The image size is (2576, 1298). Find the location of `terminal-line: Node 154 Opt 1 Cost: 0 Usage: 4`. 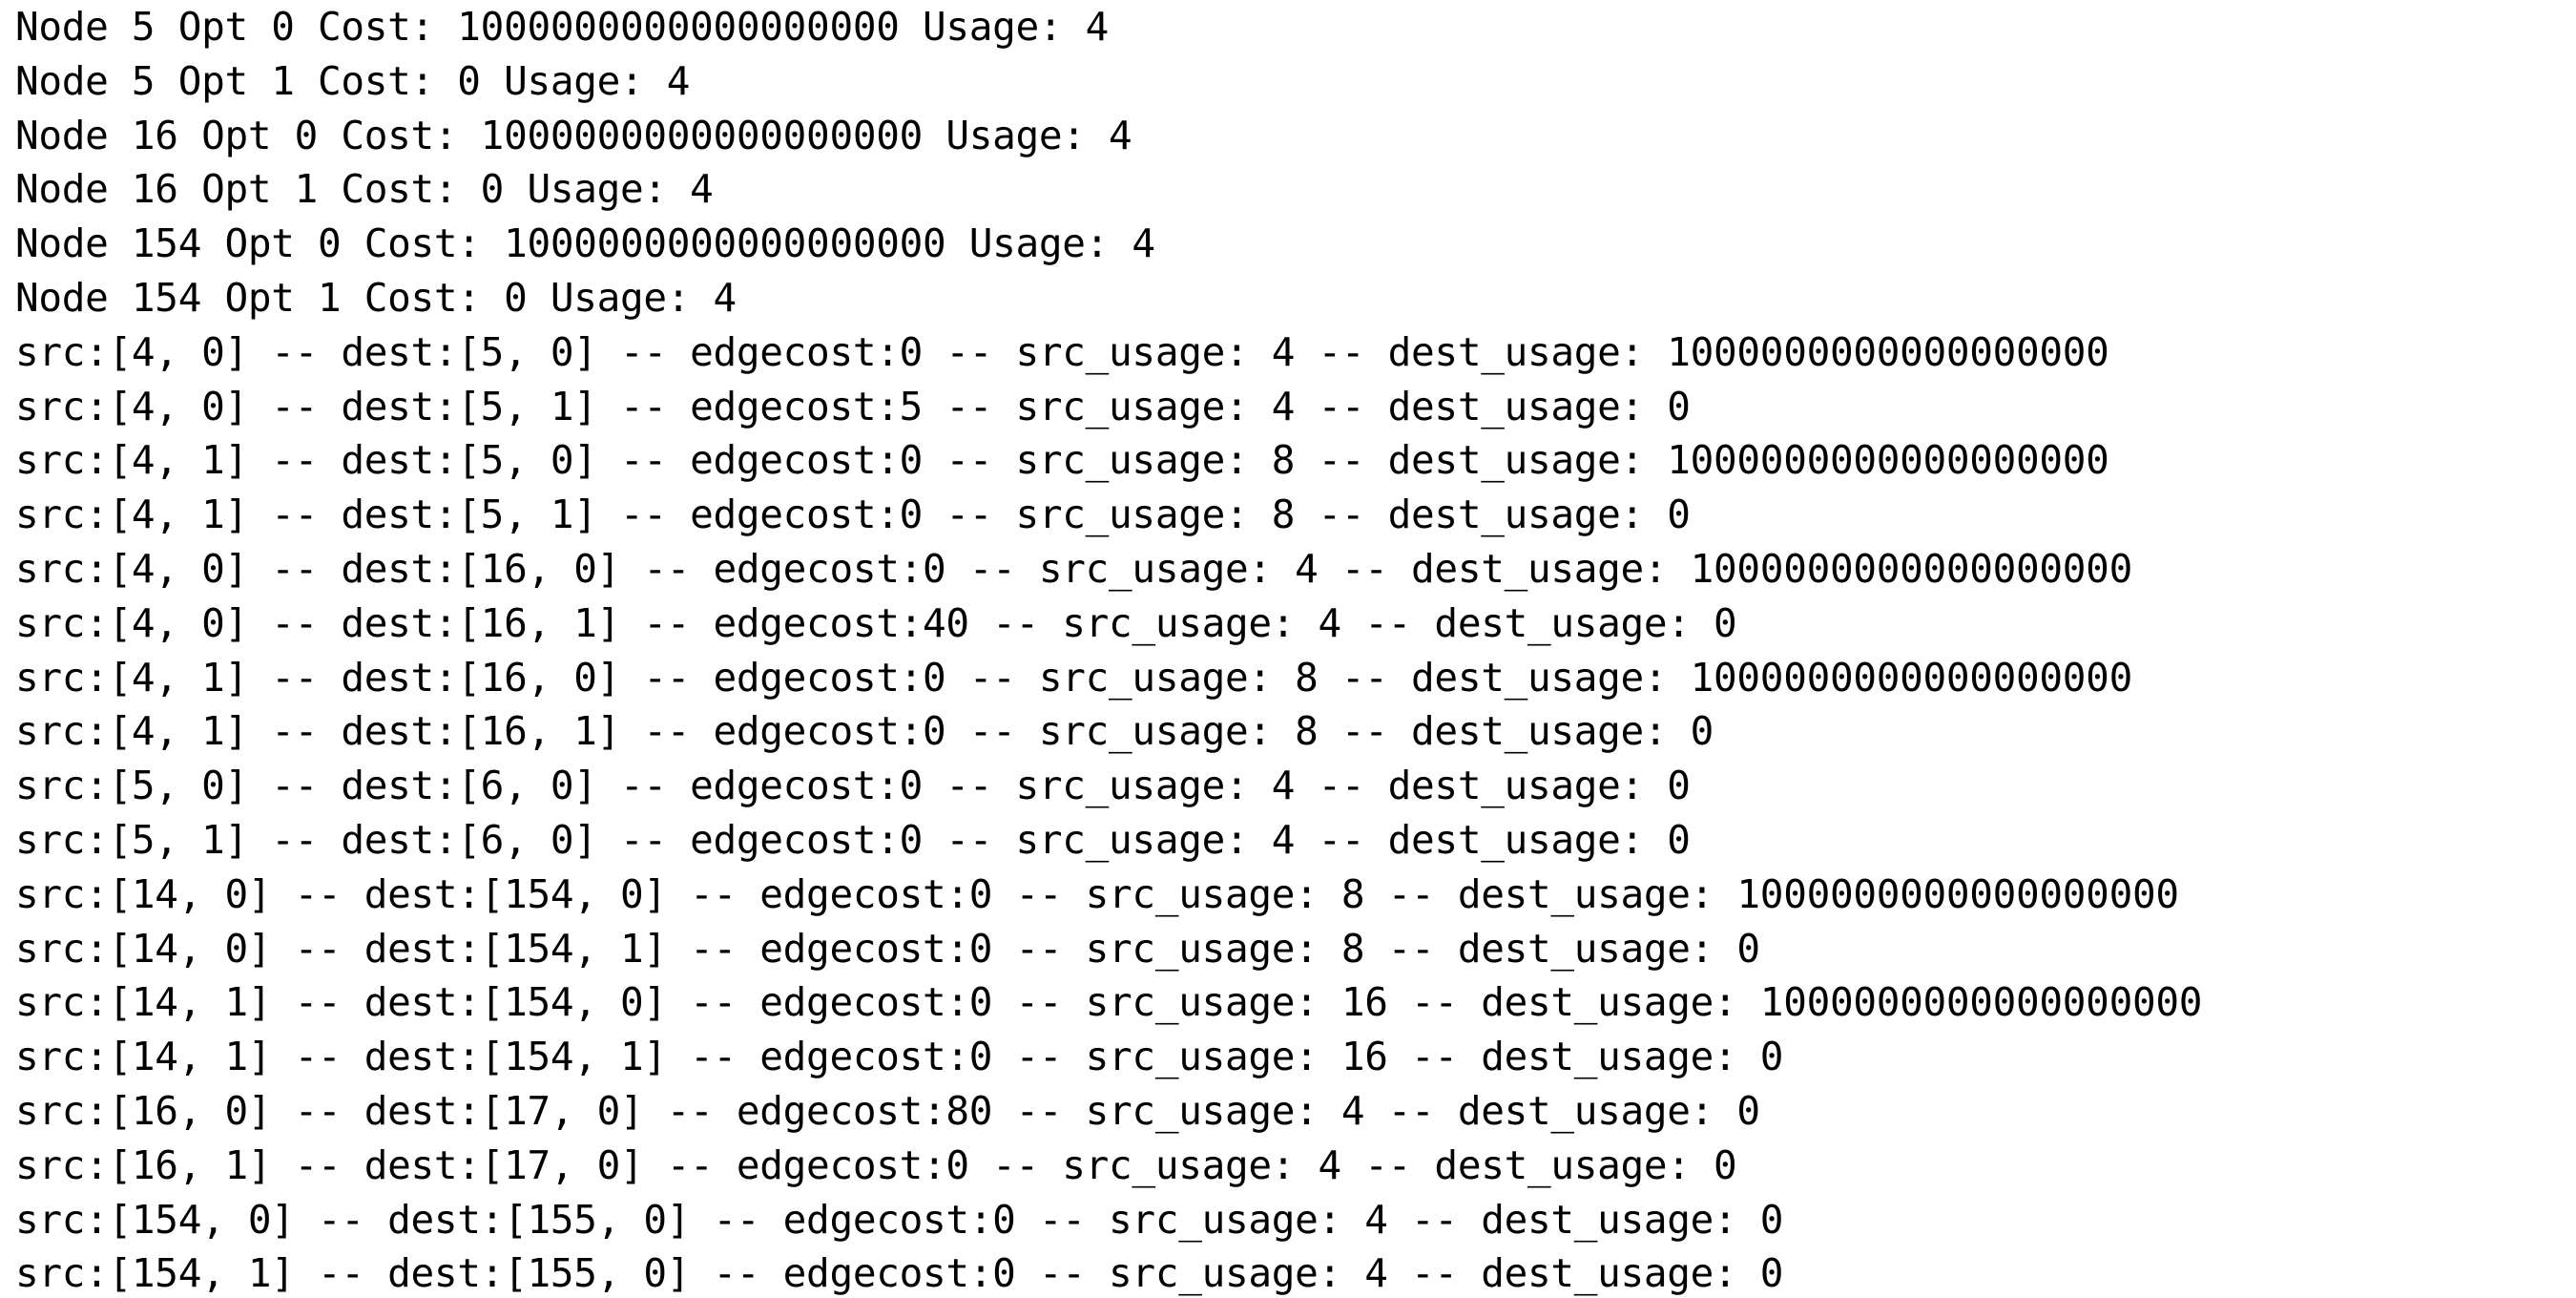

terminal-line: Node 154 Opt 1 Cost: 0 Usage: 4 is located at coordinates (376, 297).